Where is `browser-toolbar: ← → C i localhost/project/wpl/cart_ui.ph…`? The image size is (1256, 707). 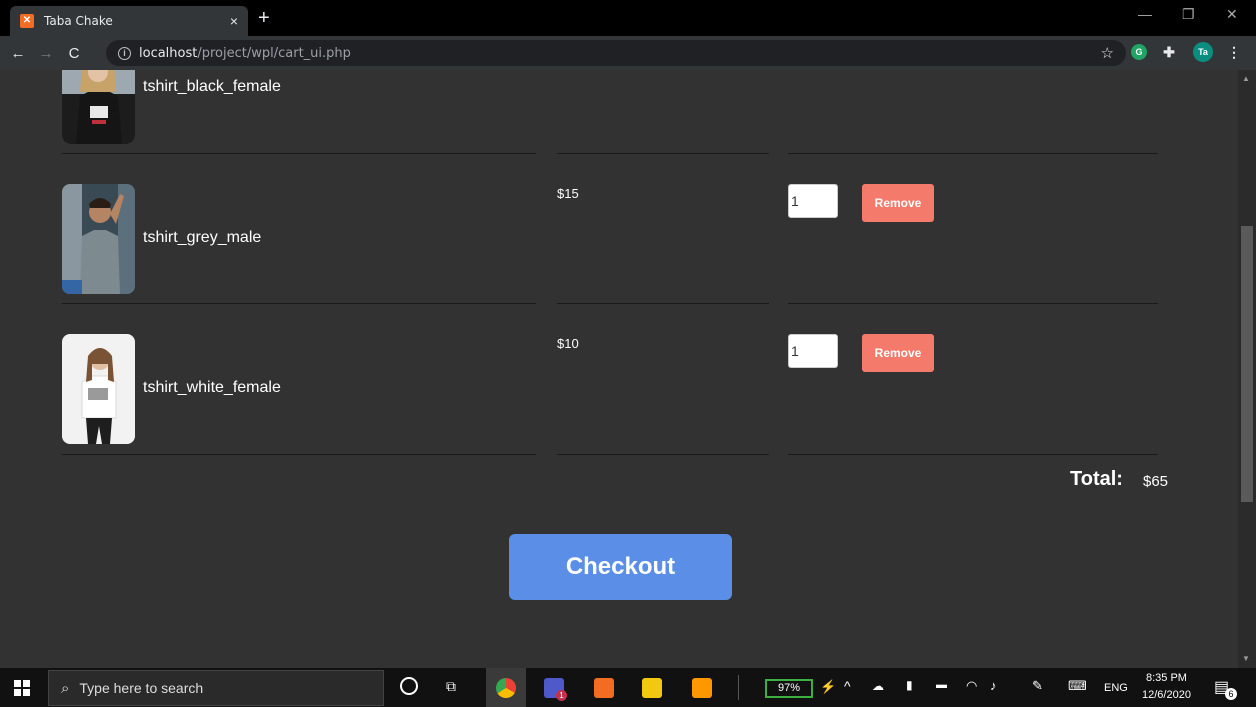
browser-toolbar: ← → C i localhost/project/wpl/cart_ui.ph… is located at coordinates (628, 53).